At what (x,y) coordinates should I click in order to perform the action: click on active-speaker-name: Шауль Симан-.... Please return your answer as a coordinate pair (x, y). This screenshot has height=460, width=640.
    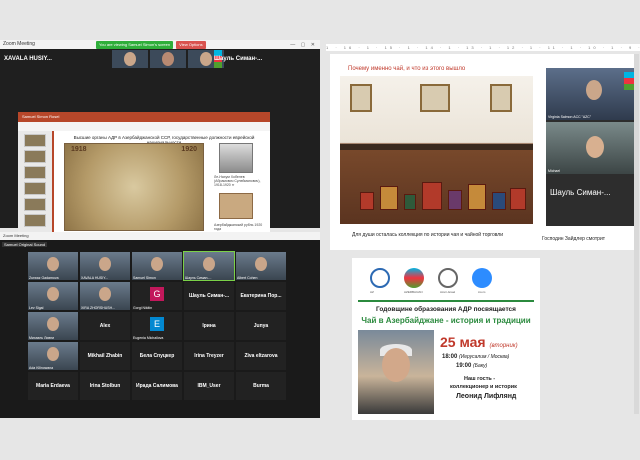
    Looking at the image, I should click on (580, 192).